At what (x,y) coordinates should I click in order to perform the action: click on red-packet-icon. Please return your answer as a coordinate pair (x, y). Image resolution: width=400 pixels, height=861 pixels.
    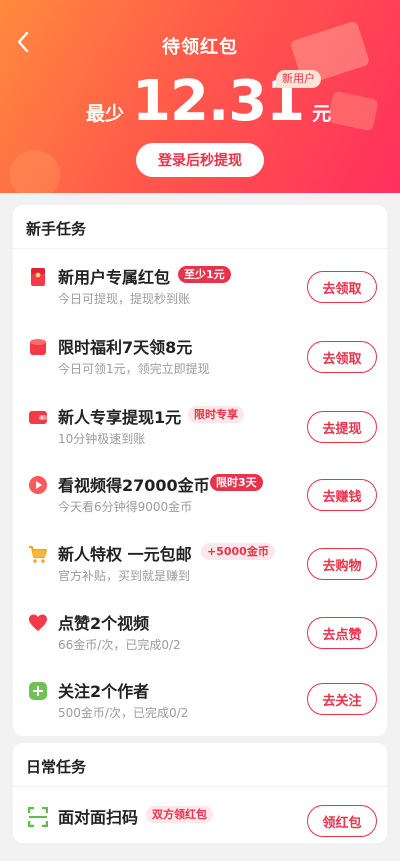
    Looking at the image, I should click on (38, 347).